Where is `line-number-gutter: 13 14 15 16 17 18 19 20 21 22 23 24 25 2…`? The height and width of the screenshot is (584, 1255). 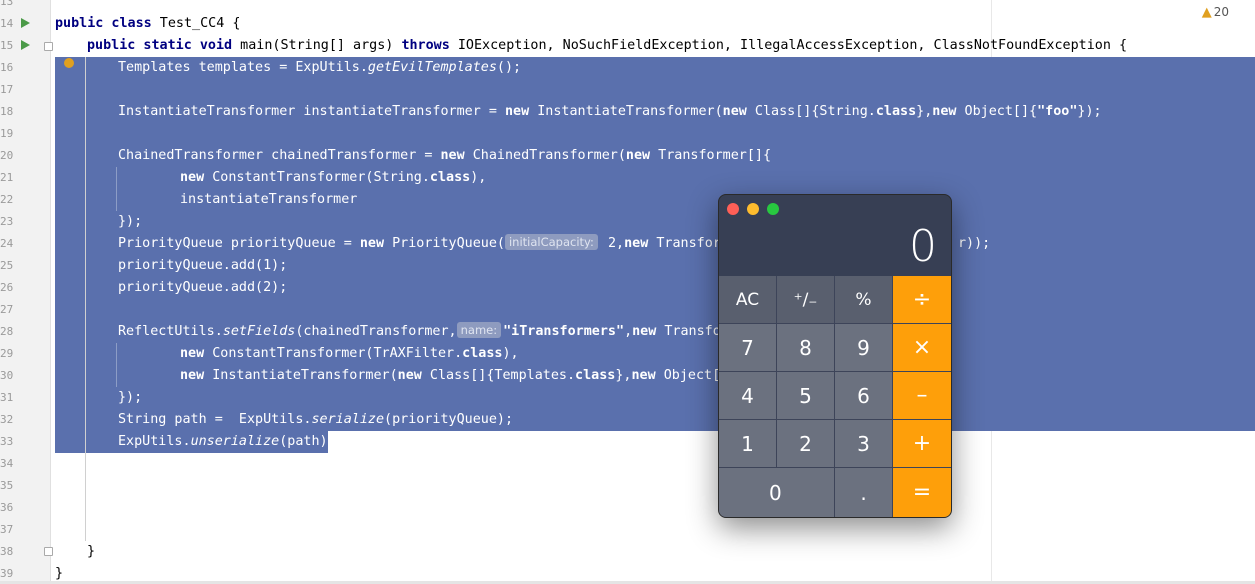 line-number-gutter: 13 14 15 16 17 18 19 20 21 22 23 24 25 2… is located at coordinates (26, 292).